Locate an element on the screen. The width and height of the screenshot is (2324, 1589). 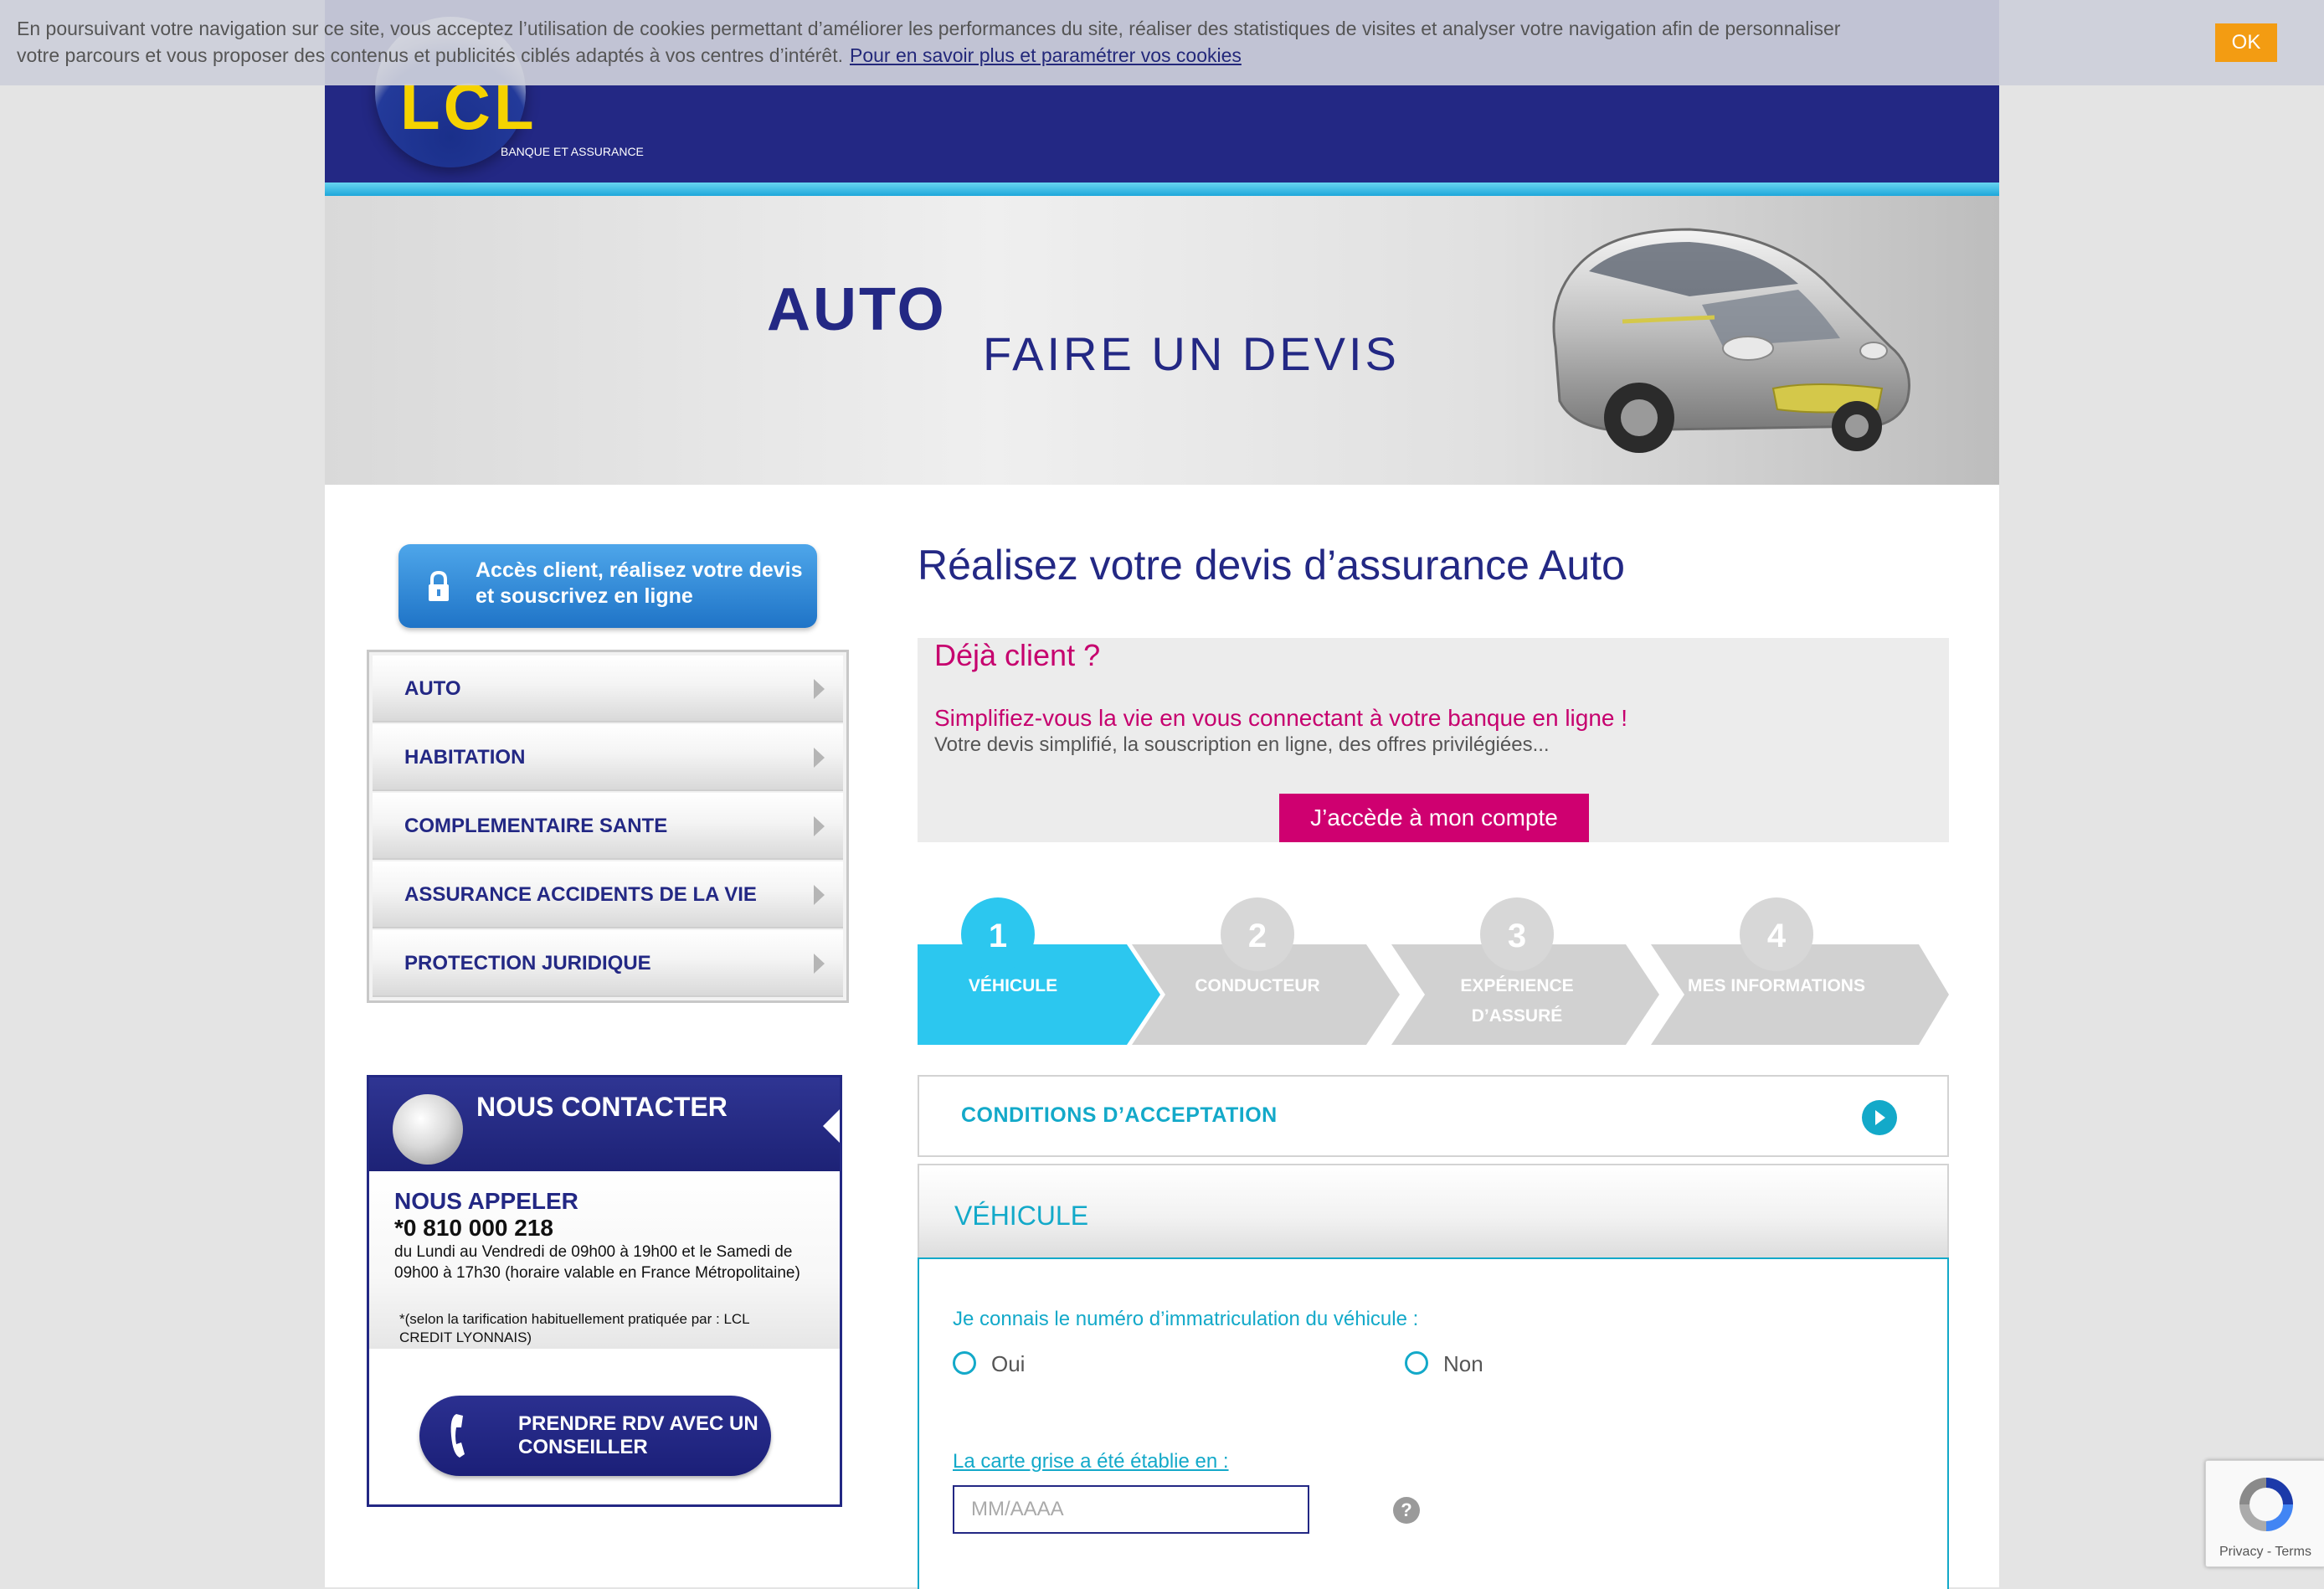
book-appointment-button: PRENDRE RDV AVEC UN CONSEILLER is located at coordinates (595, 1436).